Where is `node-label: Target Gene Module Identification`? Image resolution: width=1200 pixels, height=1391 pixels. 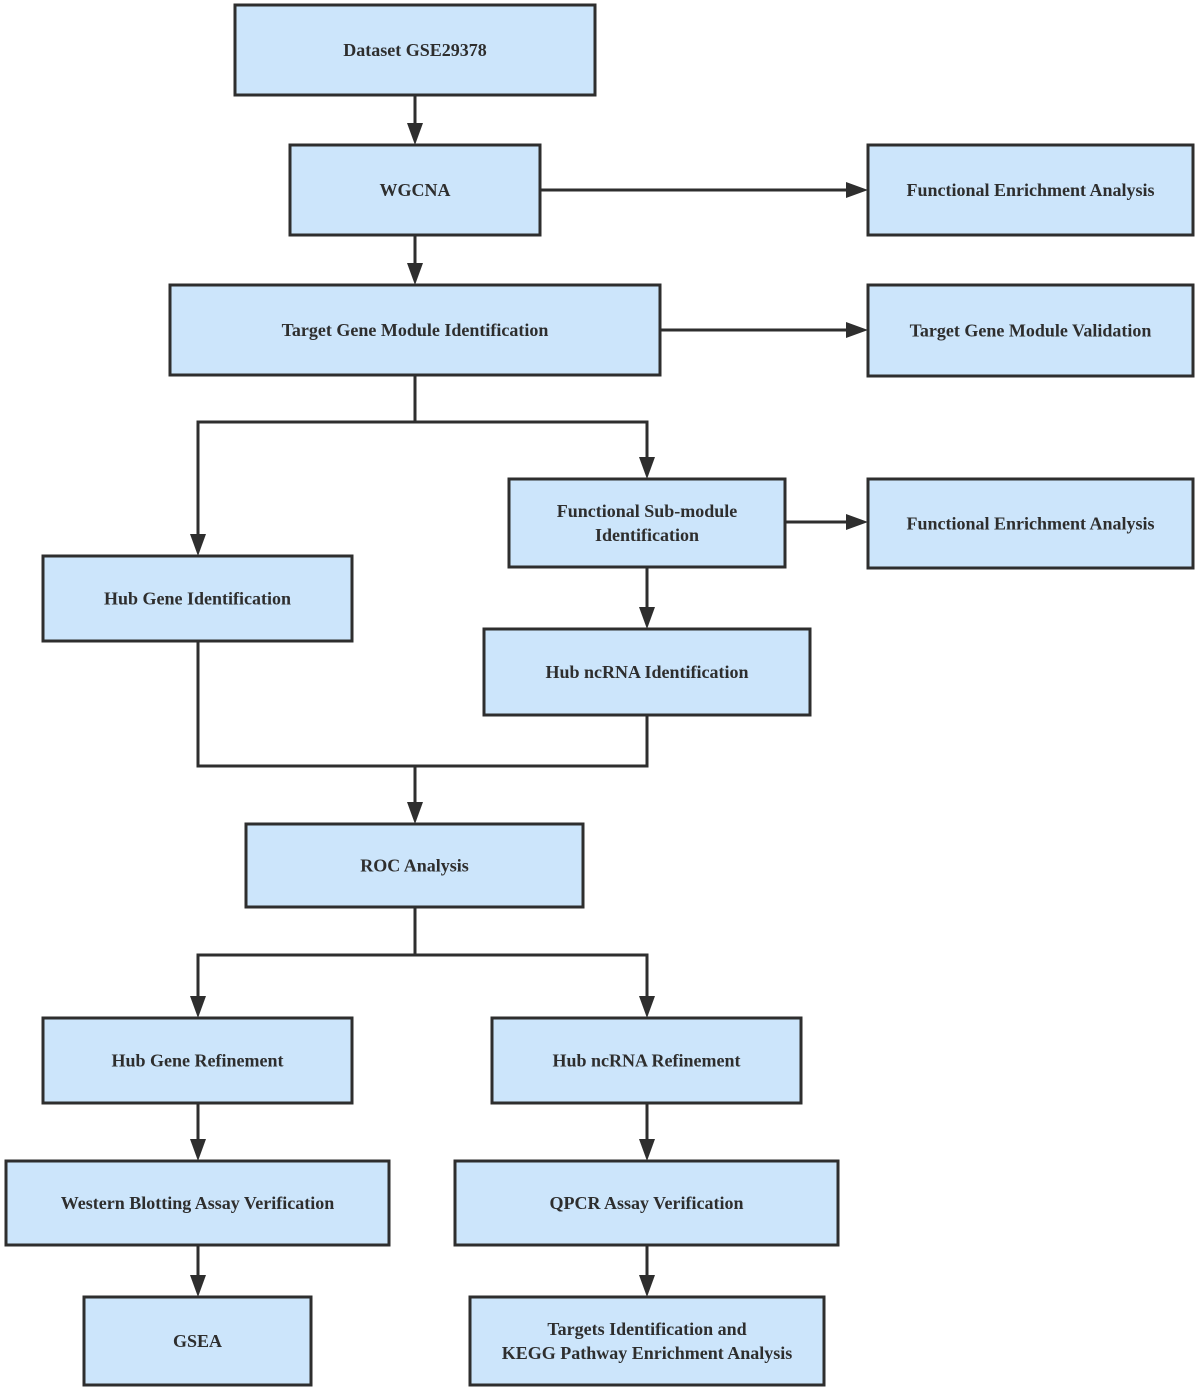
node-label: Target Gene Module Identification is located at coordinates (415, 330).